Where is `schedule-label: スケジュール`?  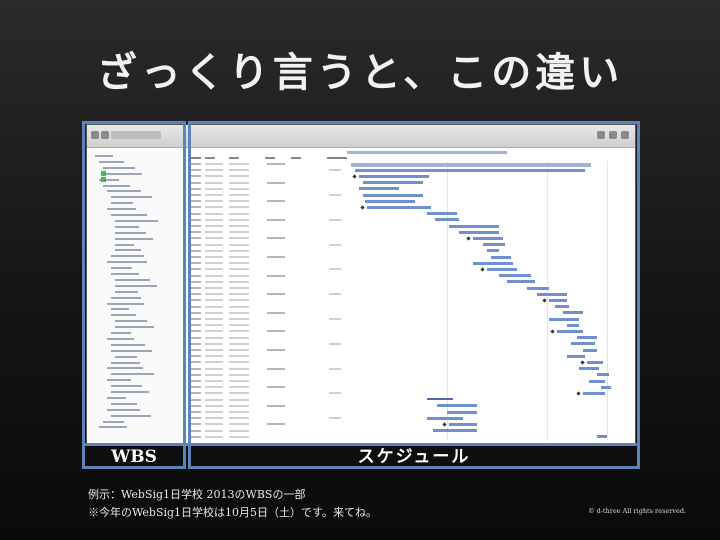 schedule-label: スケジュール is located at coordinates (414, 457).